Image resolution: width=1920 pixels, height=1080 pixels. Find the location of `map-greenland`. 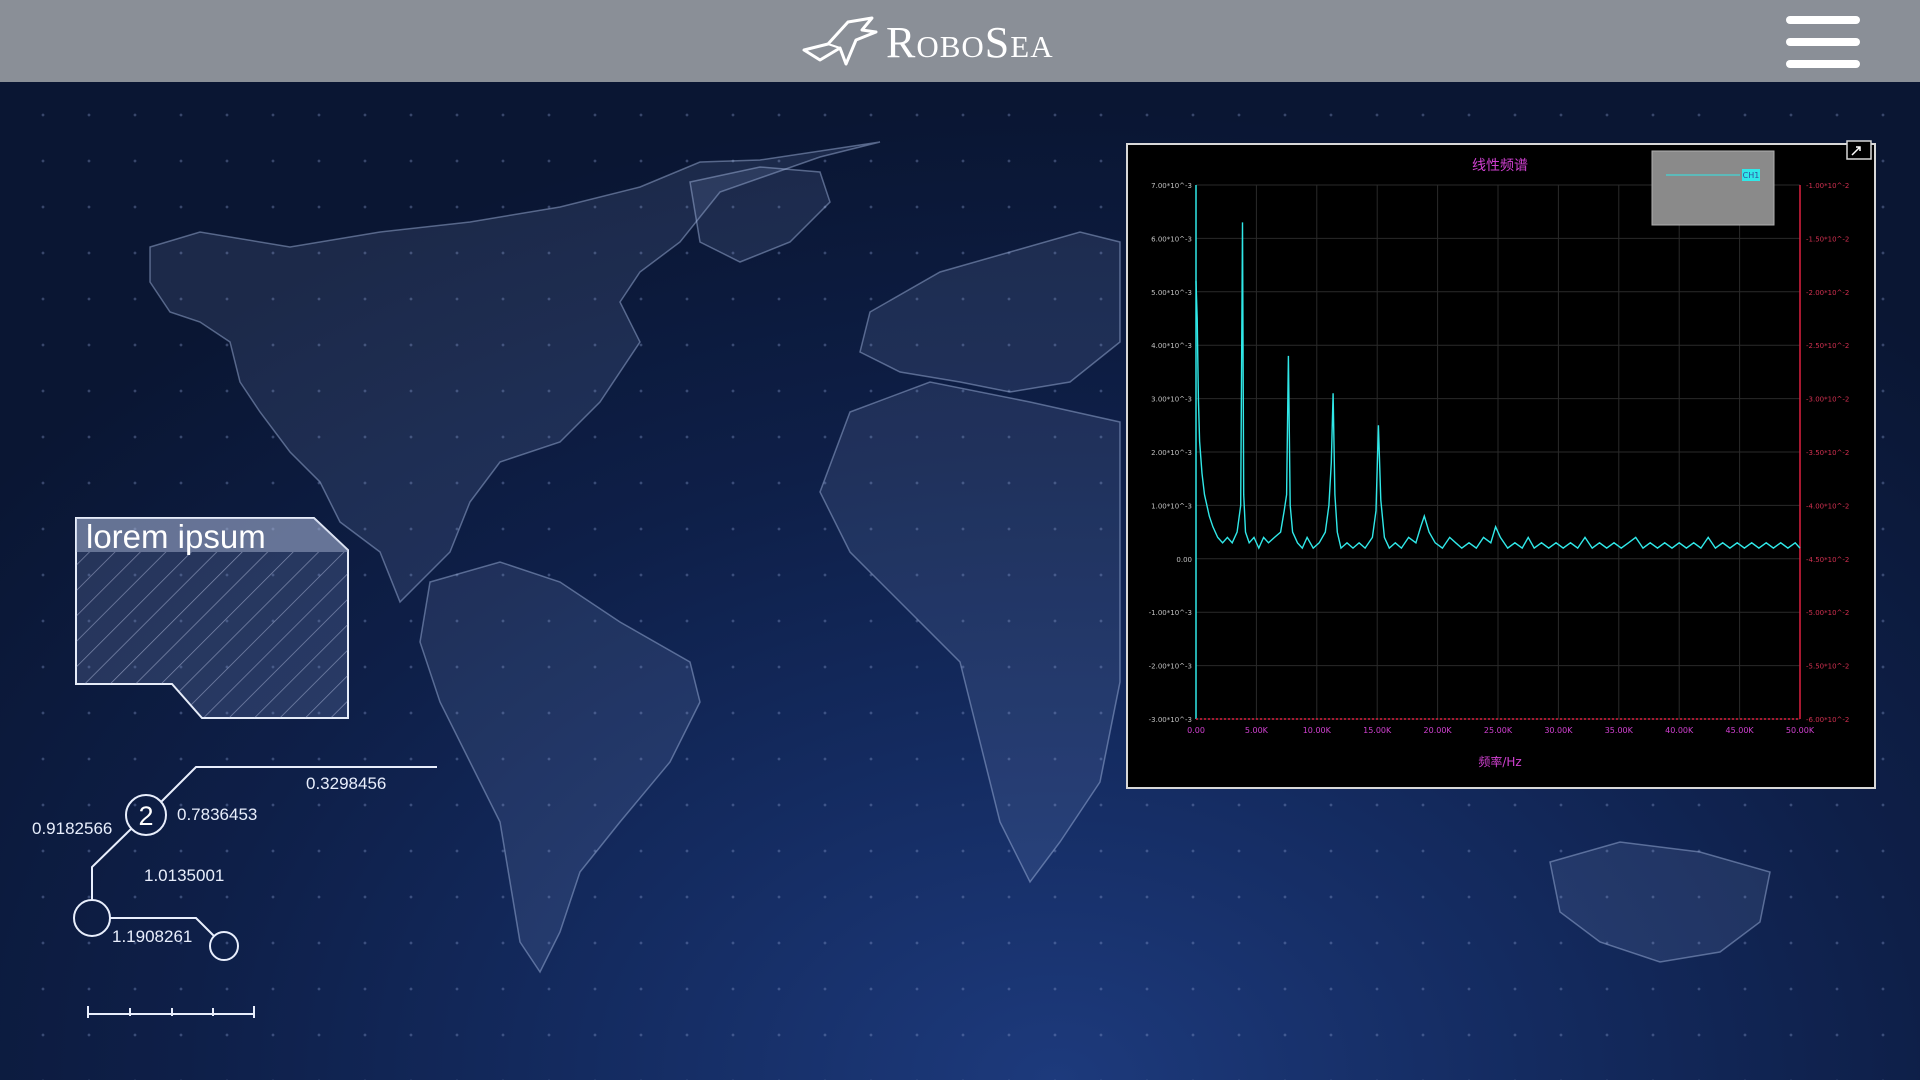

map-greenland is located at coordinates (760, 214).